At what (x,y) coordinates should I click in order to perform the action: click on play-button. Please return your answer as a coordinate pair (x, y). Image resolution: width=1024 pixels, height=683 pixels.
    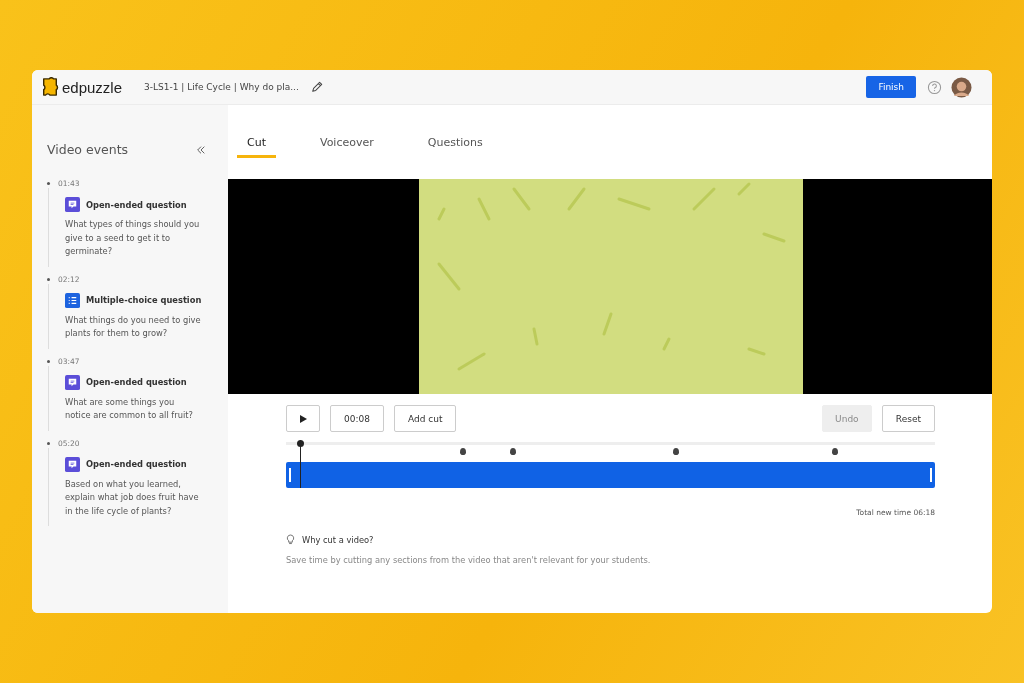
    Looking at the image, I should click on (303, 418).